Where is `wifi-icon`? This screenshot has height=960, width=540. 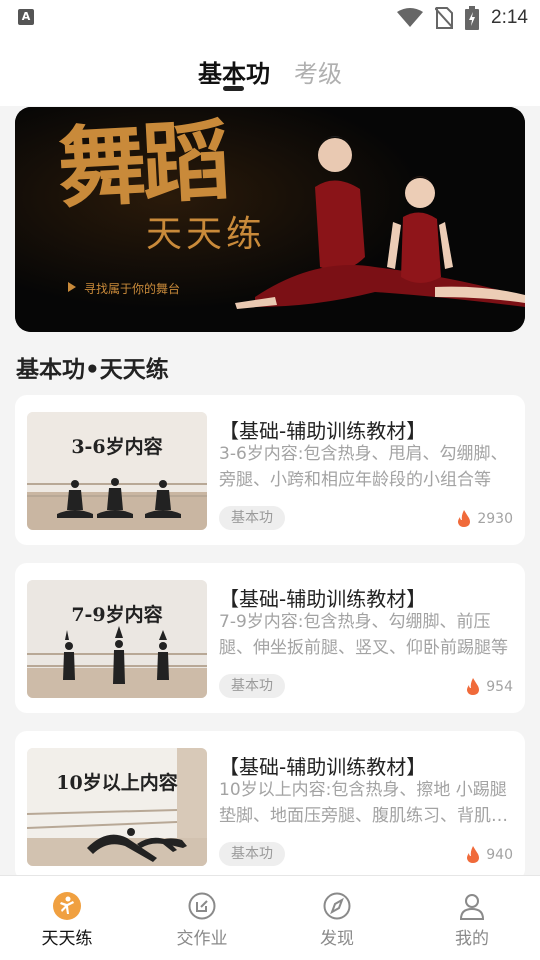
wifi-icon is located at coordinates (410, 17).